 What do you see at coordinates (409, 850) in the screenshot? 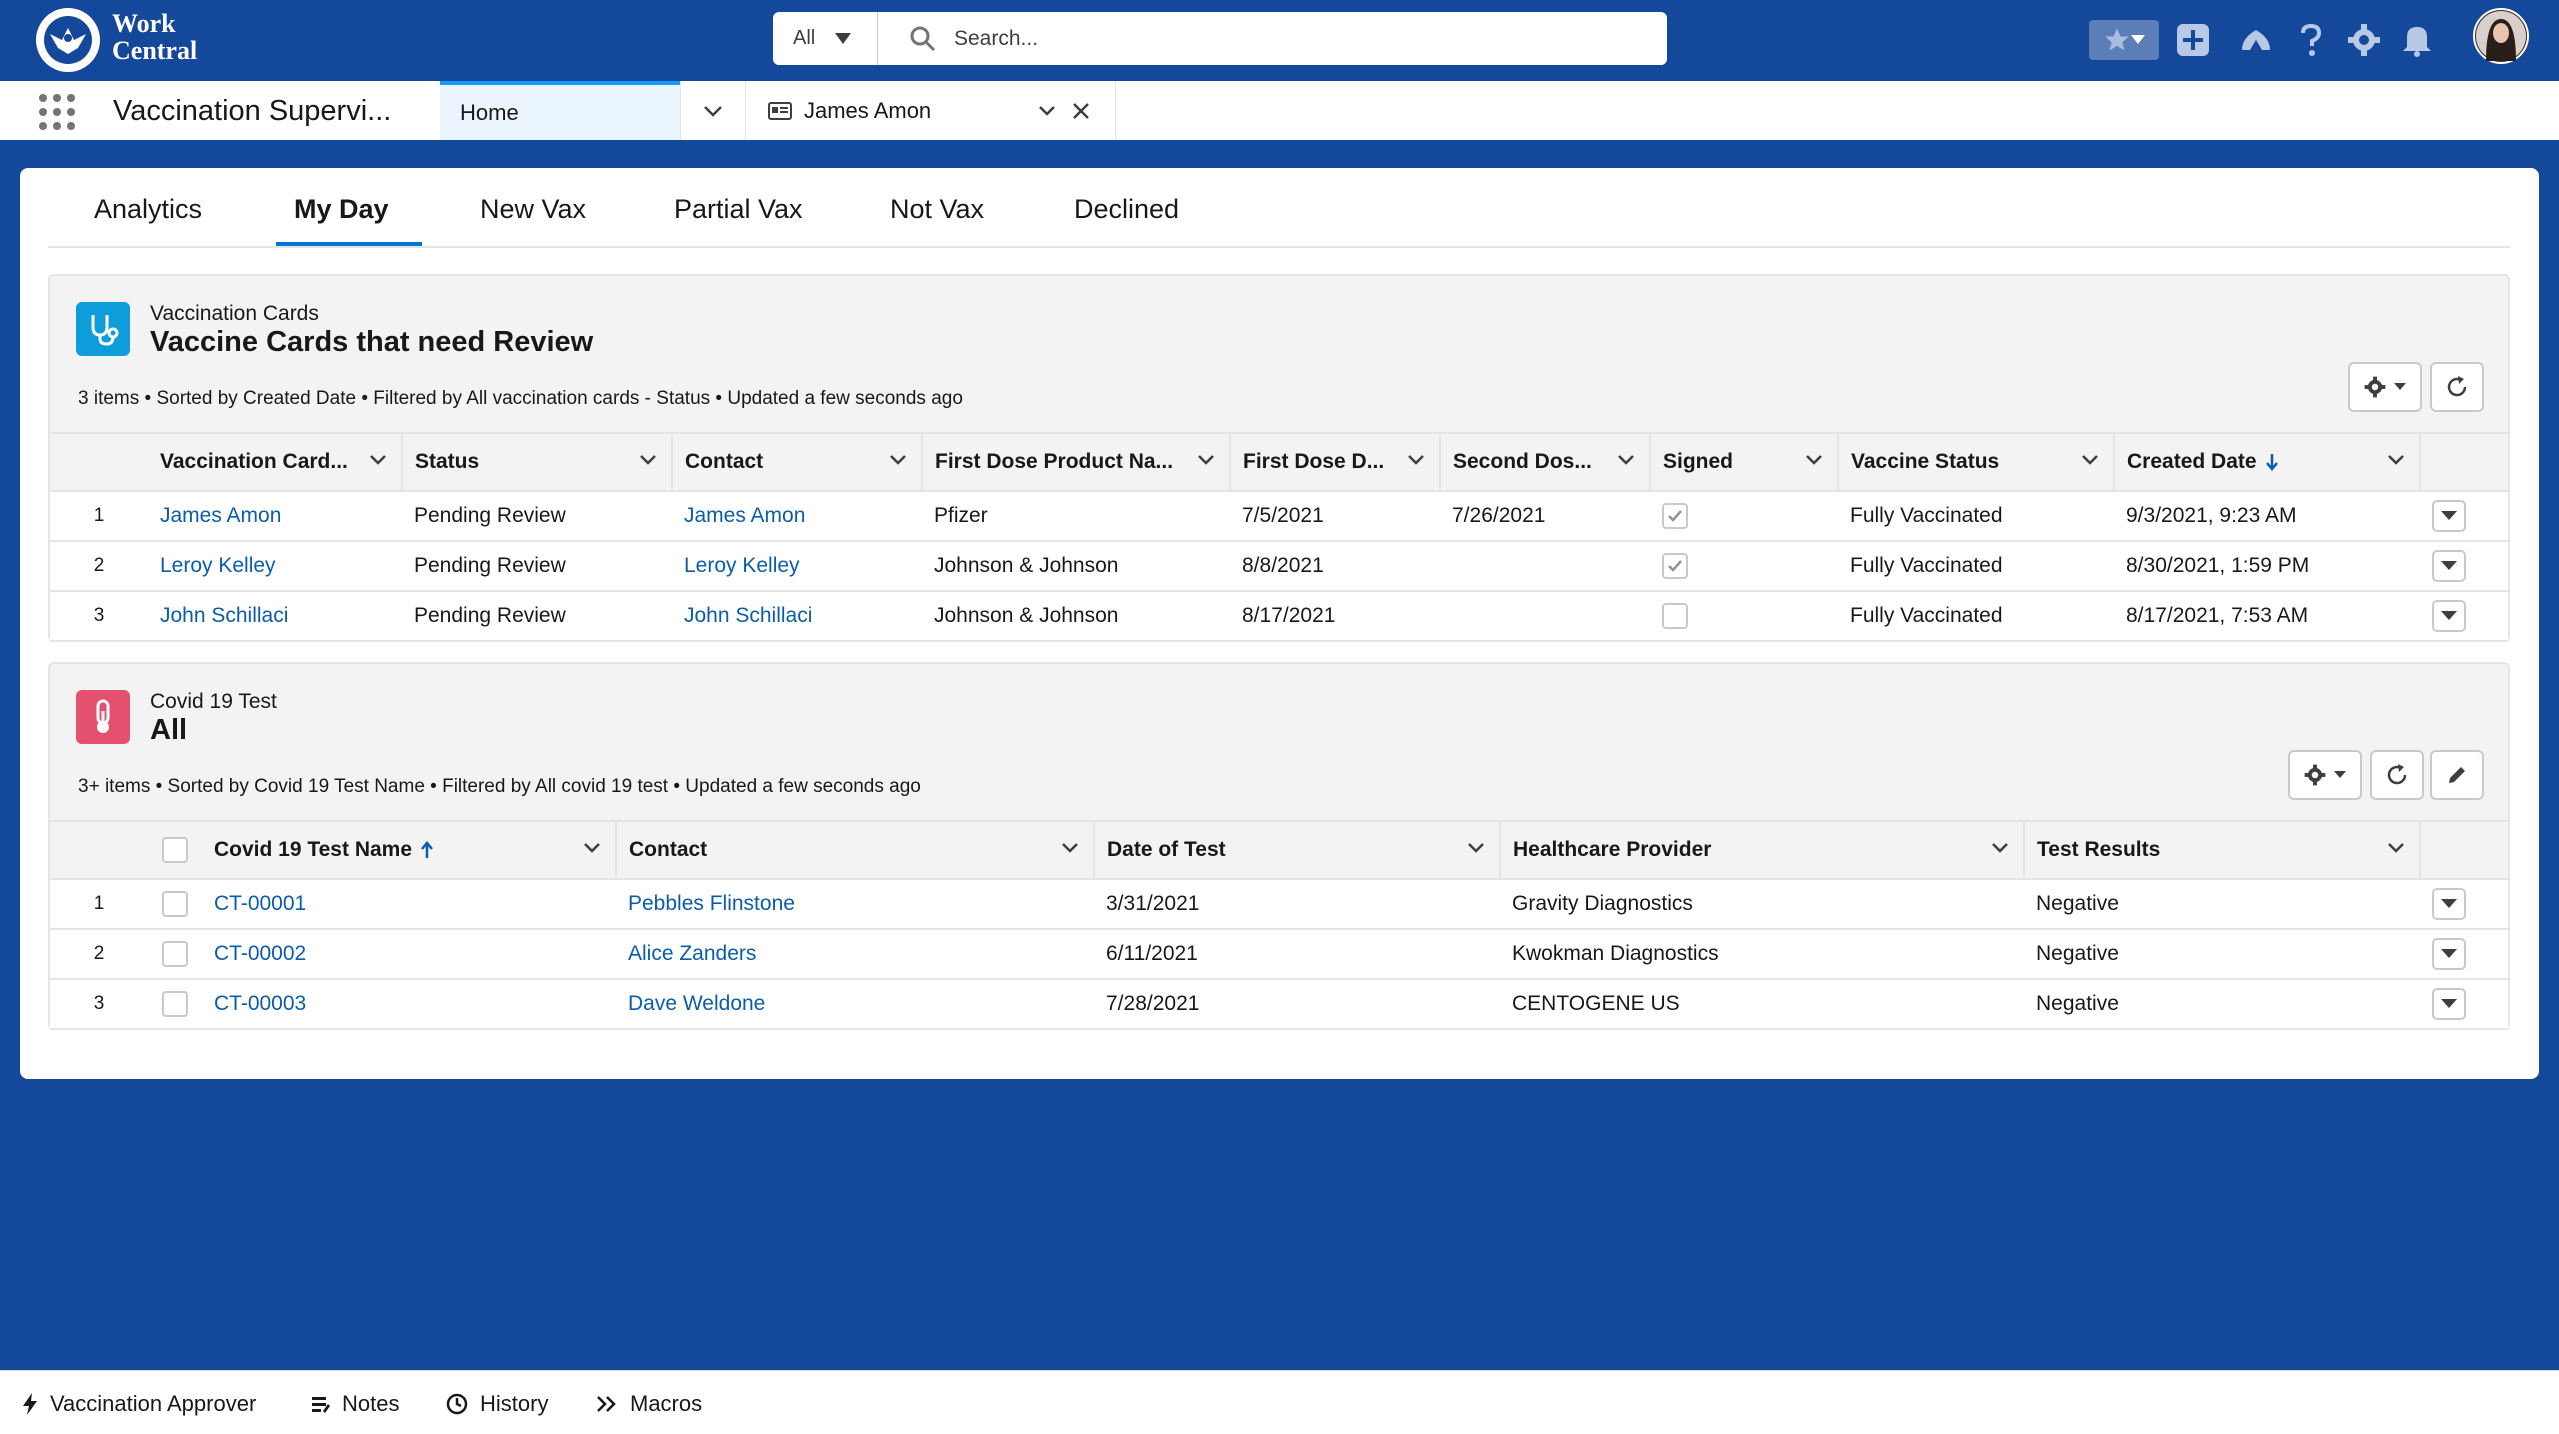
I see `column-header-test-name: Covid 19 Test Name` at bounding box center [409, 850].